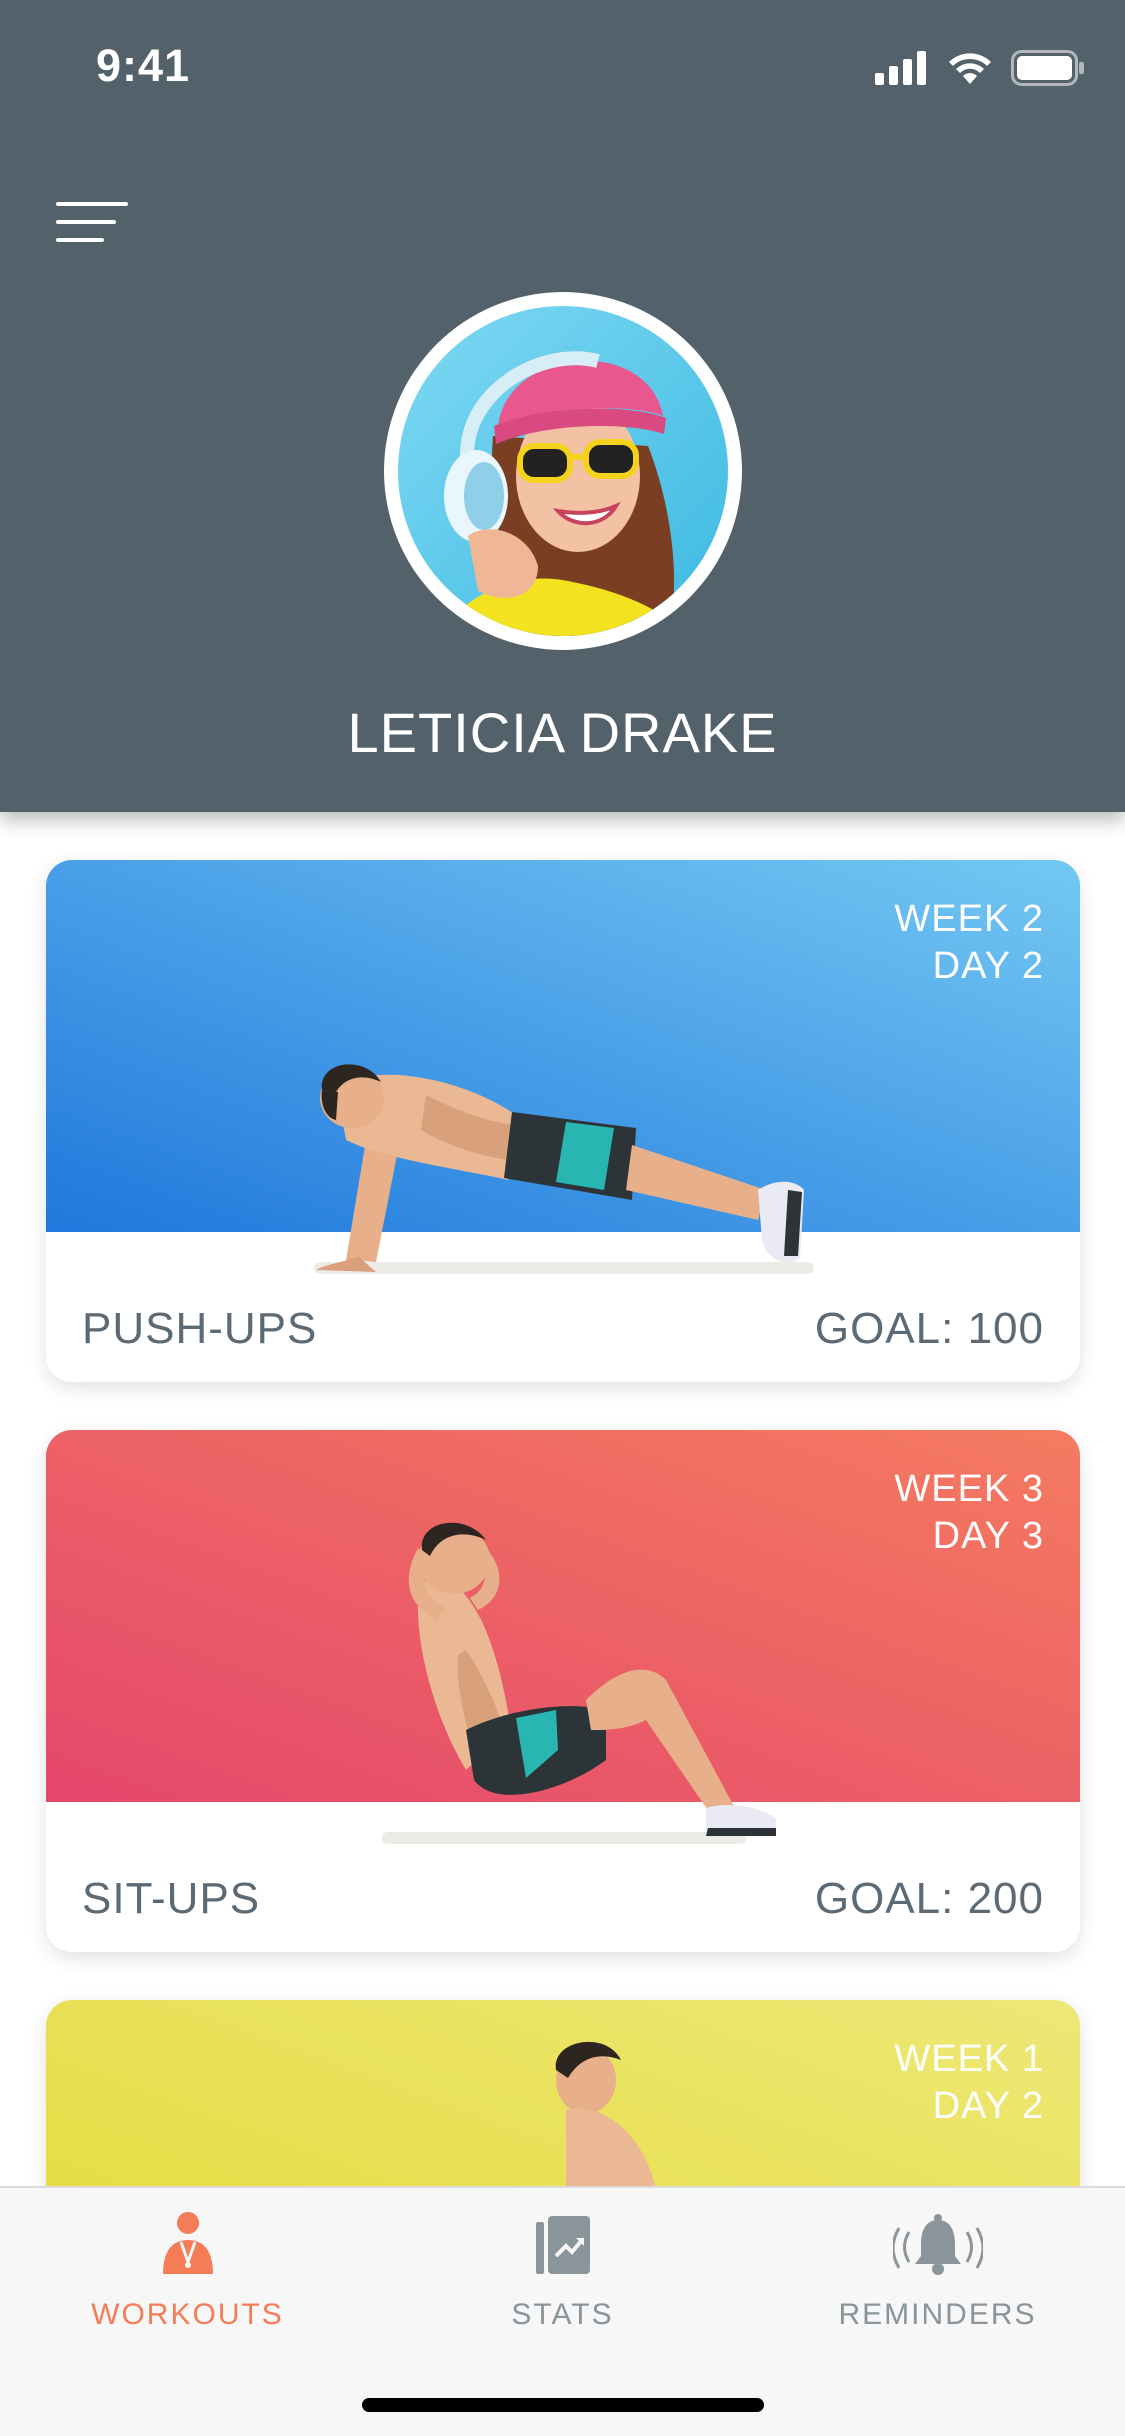 The width and height of the screenshot is (1125, 2436). I want to click on status-icons, so click(980, 68).